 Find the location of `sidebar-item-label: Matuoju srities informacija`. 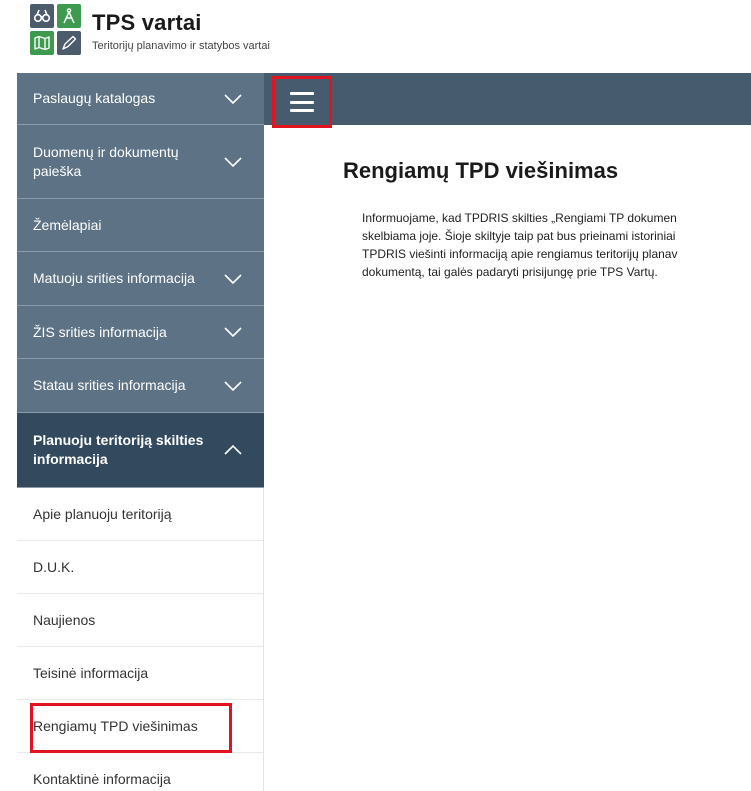

sidebar-item-label: Matuoju srities informacija is located at coordinates (114, 278).